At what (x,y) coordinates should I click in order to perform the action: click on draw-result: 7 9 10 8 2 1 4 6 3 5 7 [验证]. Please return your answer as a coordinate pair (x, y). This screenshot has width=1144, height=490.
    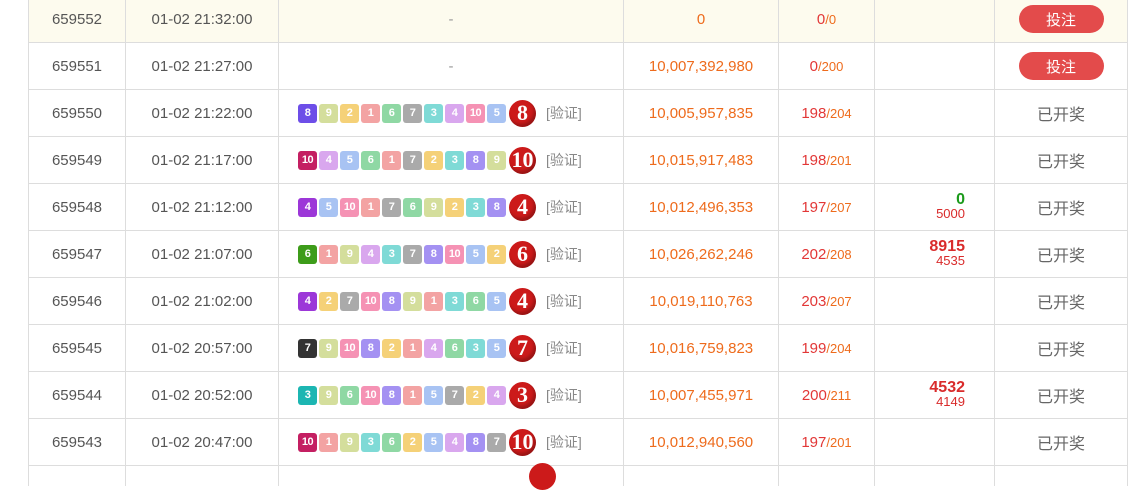
    Looking at the image, I should click on (451, 348).